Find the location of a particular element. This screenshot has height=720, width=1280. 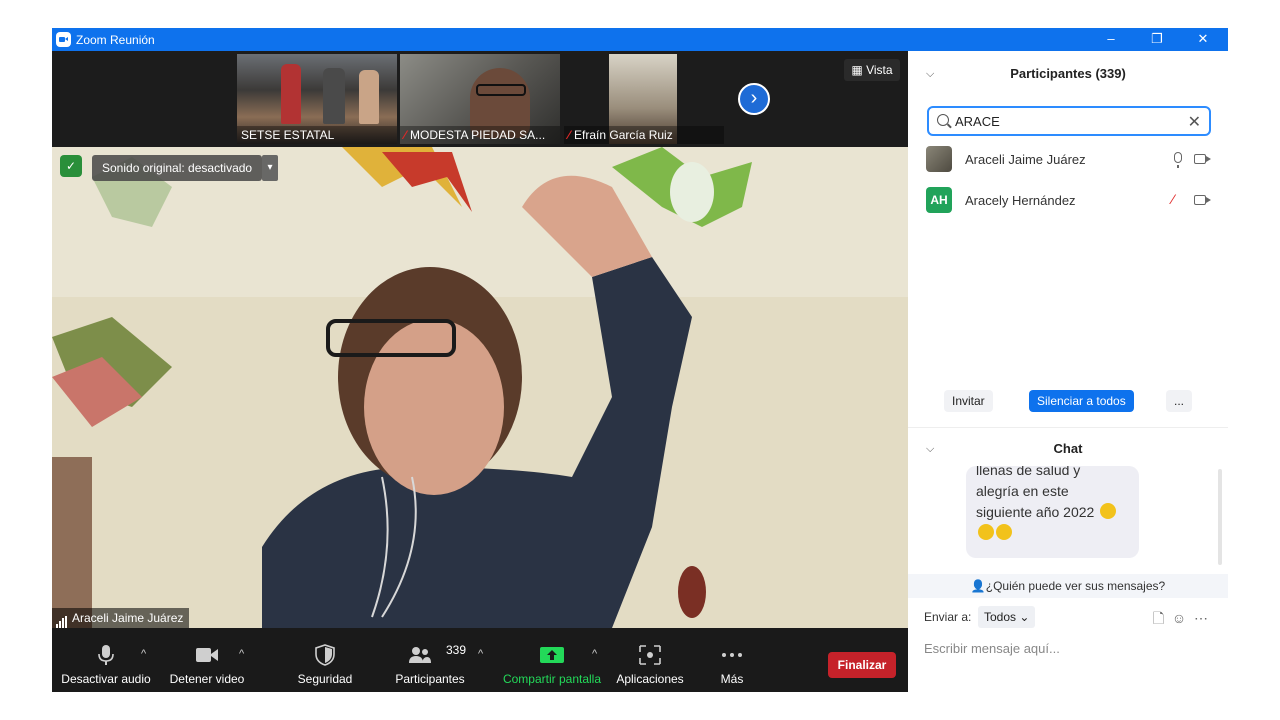

clear-search-icon: ✕ is located at coordinates (1194, 122).